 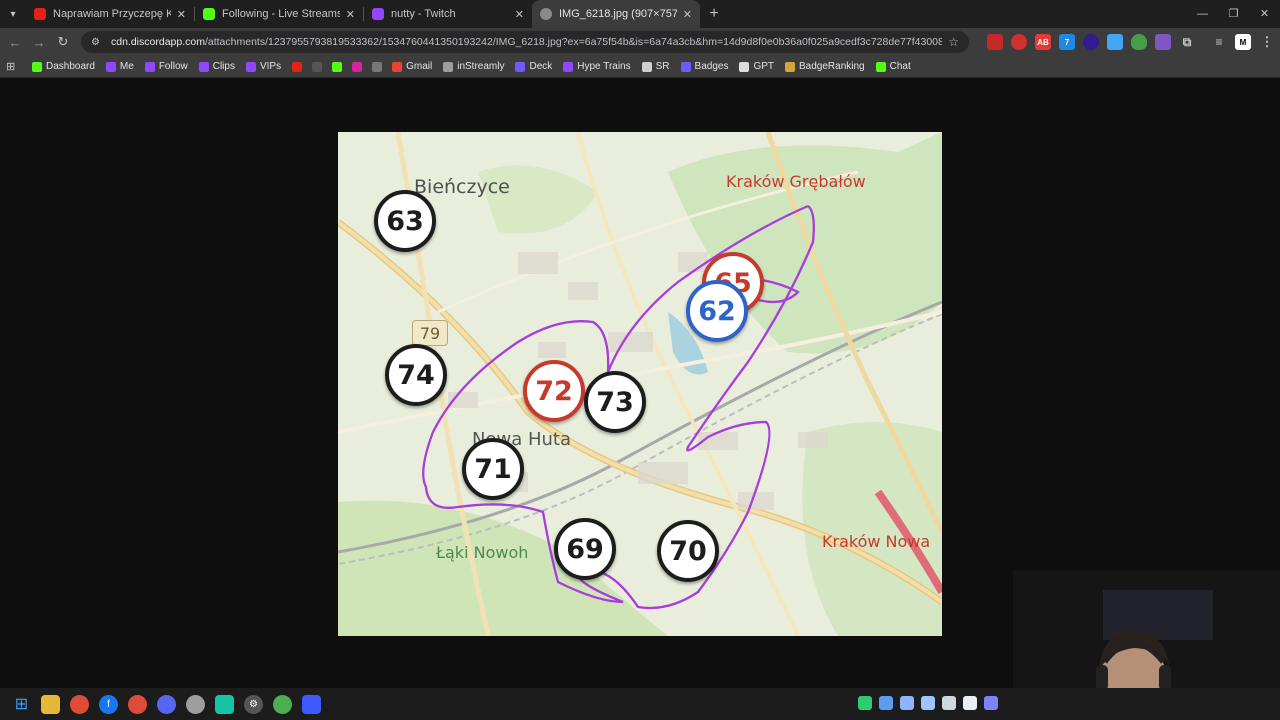 I want to click on bookmark-label: Badges, so click(x=711, y=66).